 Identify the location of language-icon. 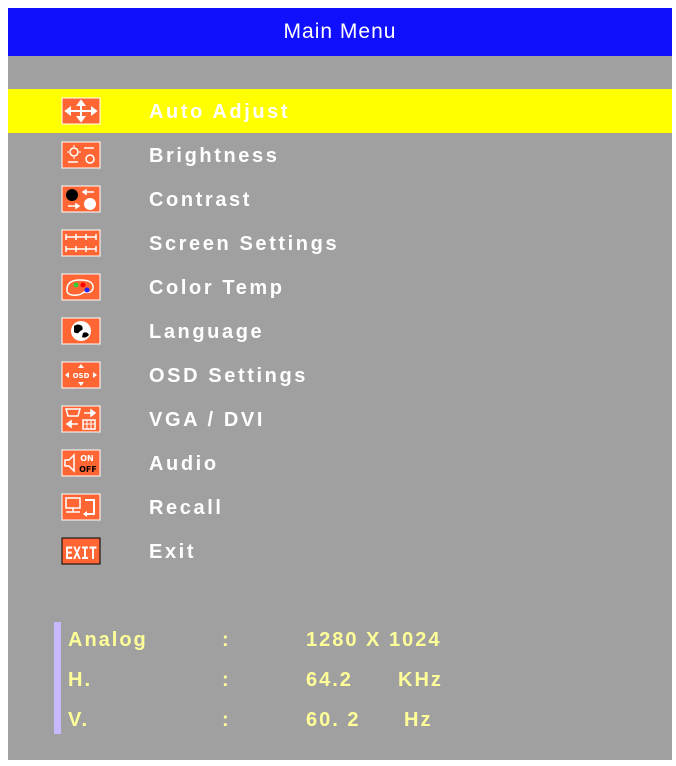
(81, 331).